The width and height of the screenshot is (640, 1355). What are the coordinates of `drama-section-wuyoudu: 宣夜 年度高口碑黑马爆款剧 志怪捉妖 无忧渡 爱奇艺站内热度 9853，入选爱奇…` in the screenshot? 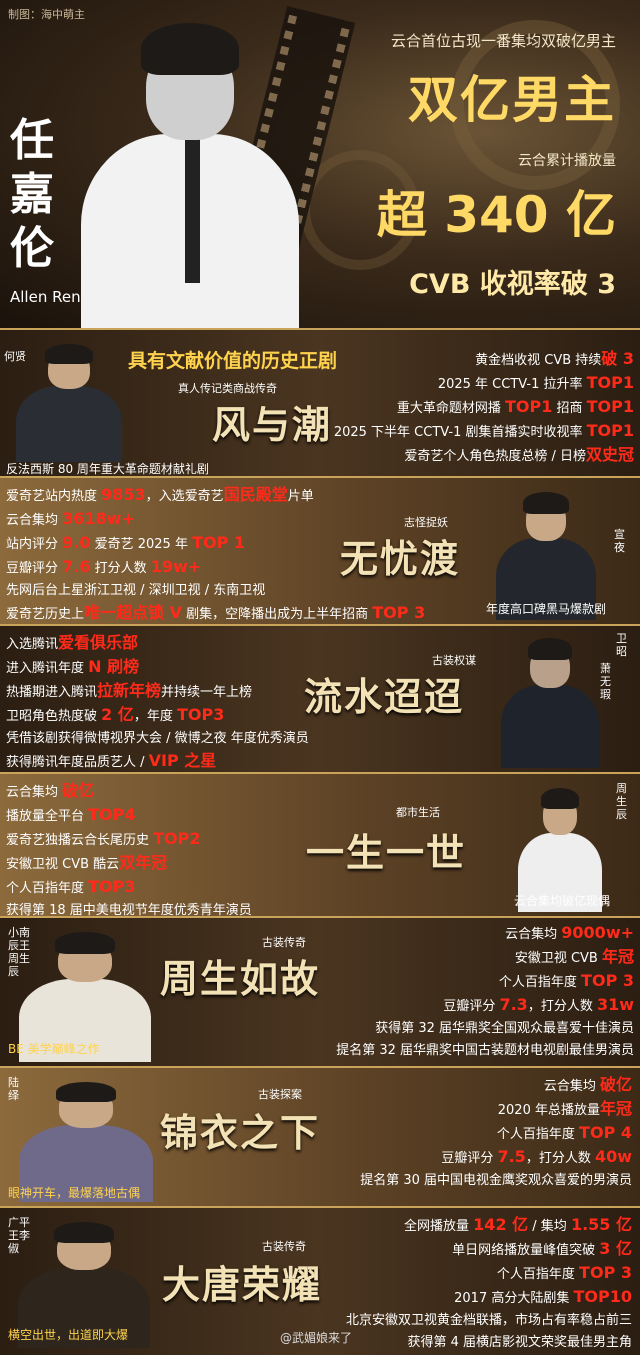 It's located at (320, 550).